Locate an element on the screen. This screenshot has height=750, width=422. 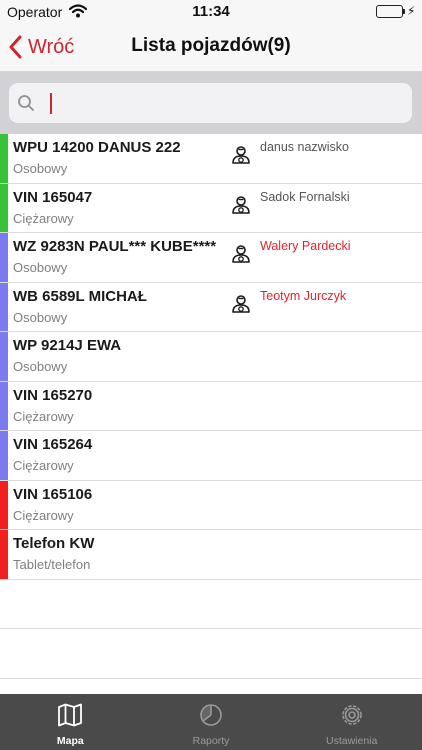
vehicle-row: WP 9214J EWA Osobowy is located at coordinates (211, 357).